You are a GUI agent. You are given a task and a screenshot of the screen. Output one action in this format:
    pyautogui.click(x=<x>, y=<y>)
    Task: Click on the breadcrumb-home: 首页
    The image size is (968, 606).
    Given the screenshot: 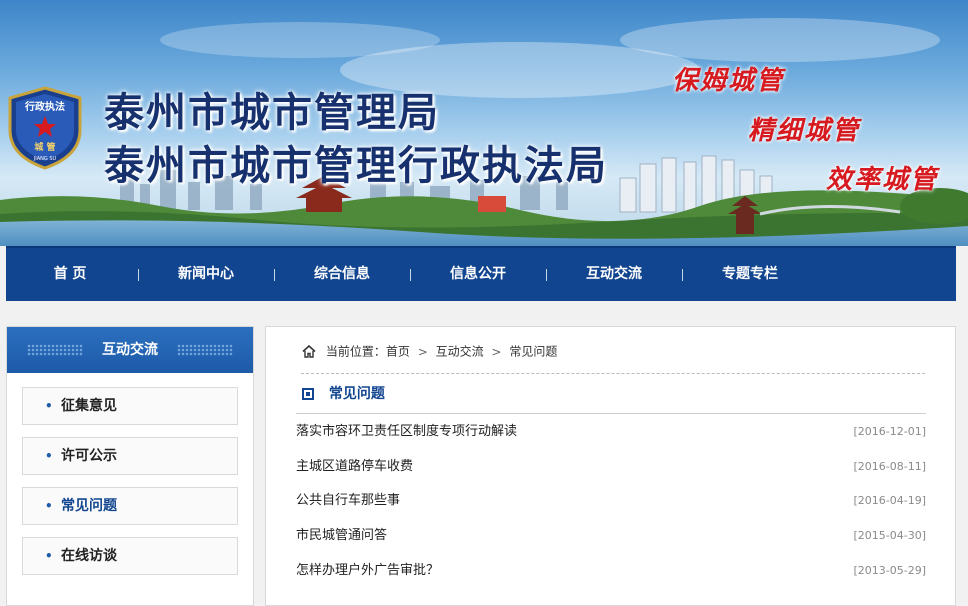 What is the action you would take?
    pyautogui.click(x=398, y=352)
    